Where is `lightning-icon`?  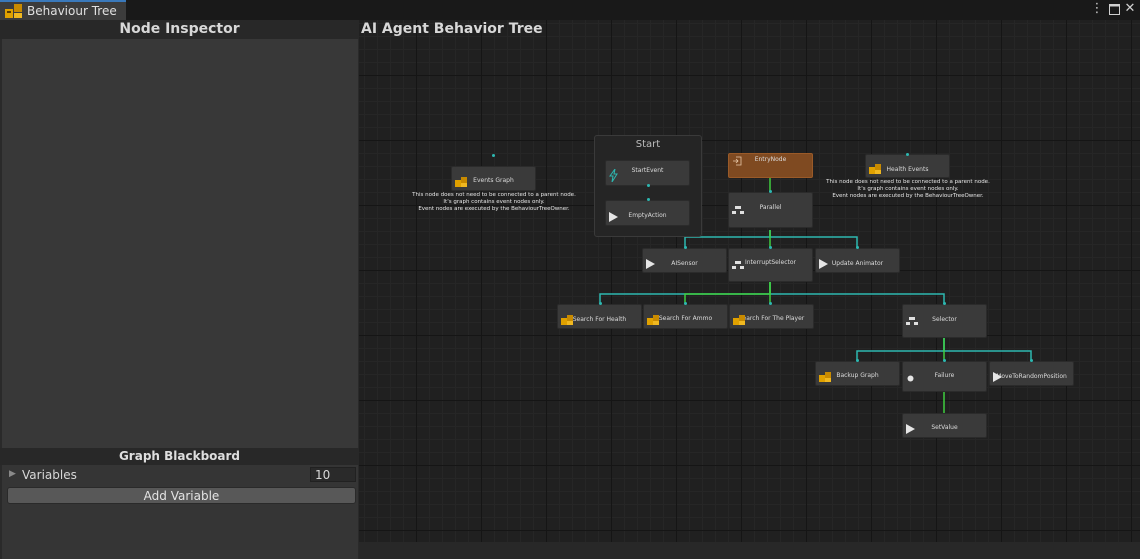
lightning-icon is located at coordinates (613, 175).